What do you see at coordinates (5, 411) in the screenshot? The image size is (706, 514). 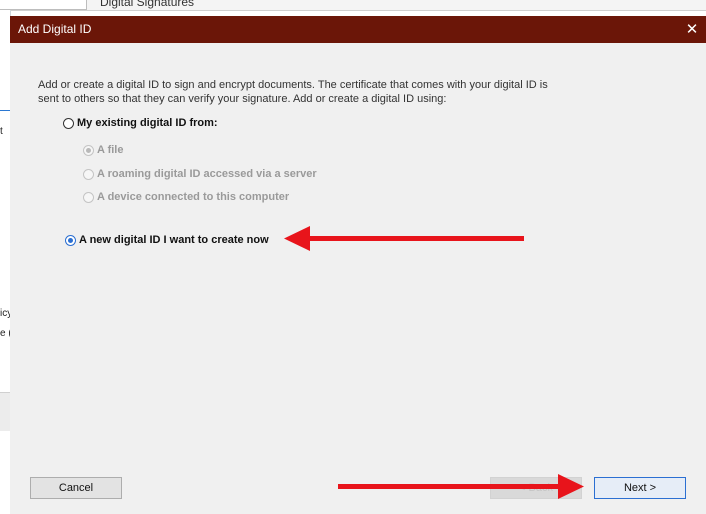 I see `background-panel-block` at bounding box center [5, 411].